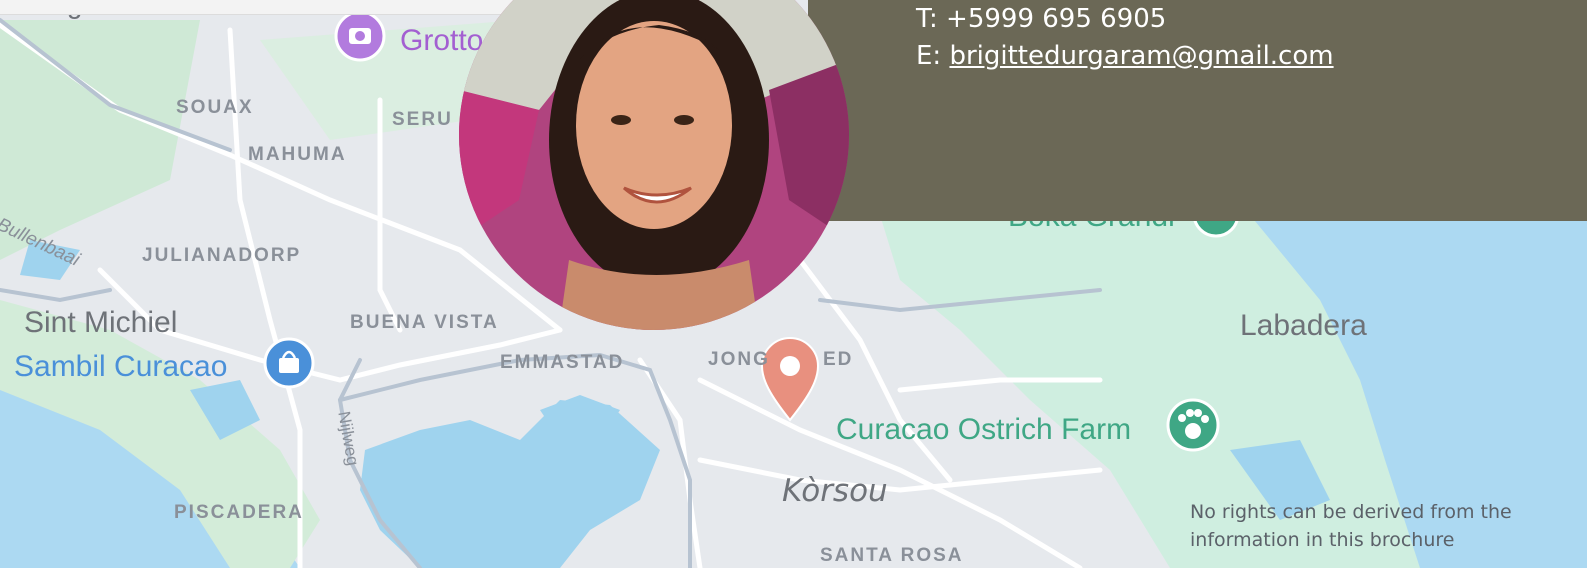 The image size is (1587, 568). I want to click on place-label-jongbloed-start: JONG, so click(739, 359).